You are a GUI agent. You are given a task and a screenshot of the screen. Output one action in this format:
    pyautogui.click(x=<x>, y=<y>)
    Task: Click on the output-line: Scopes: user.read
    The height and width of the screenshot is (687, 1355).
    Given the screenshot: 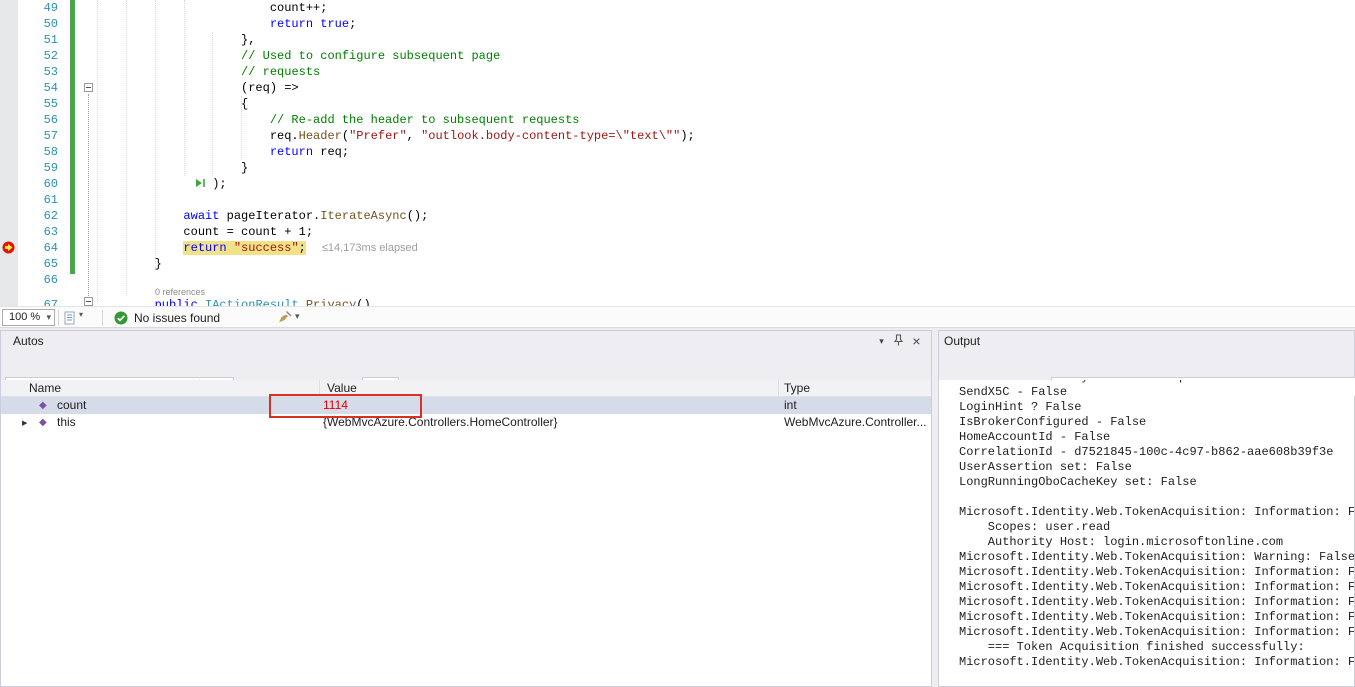 What is the action you would take?
    pyautogui.click(x=1035, y=527)
    